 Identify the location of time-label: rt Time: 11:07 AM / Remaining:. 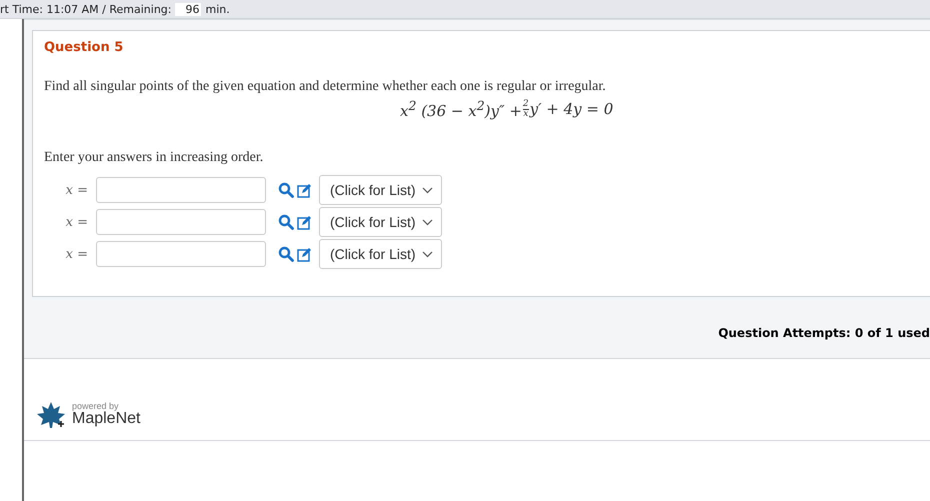
(86, 9).